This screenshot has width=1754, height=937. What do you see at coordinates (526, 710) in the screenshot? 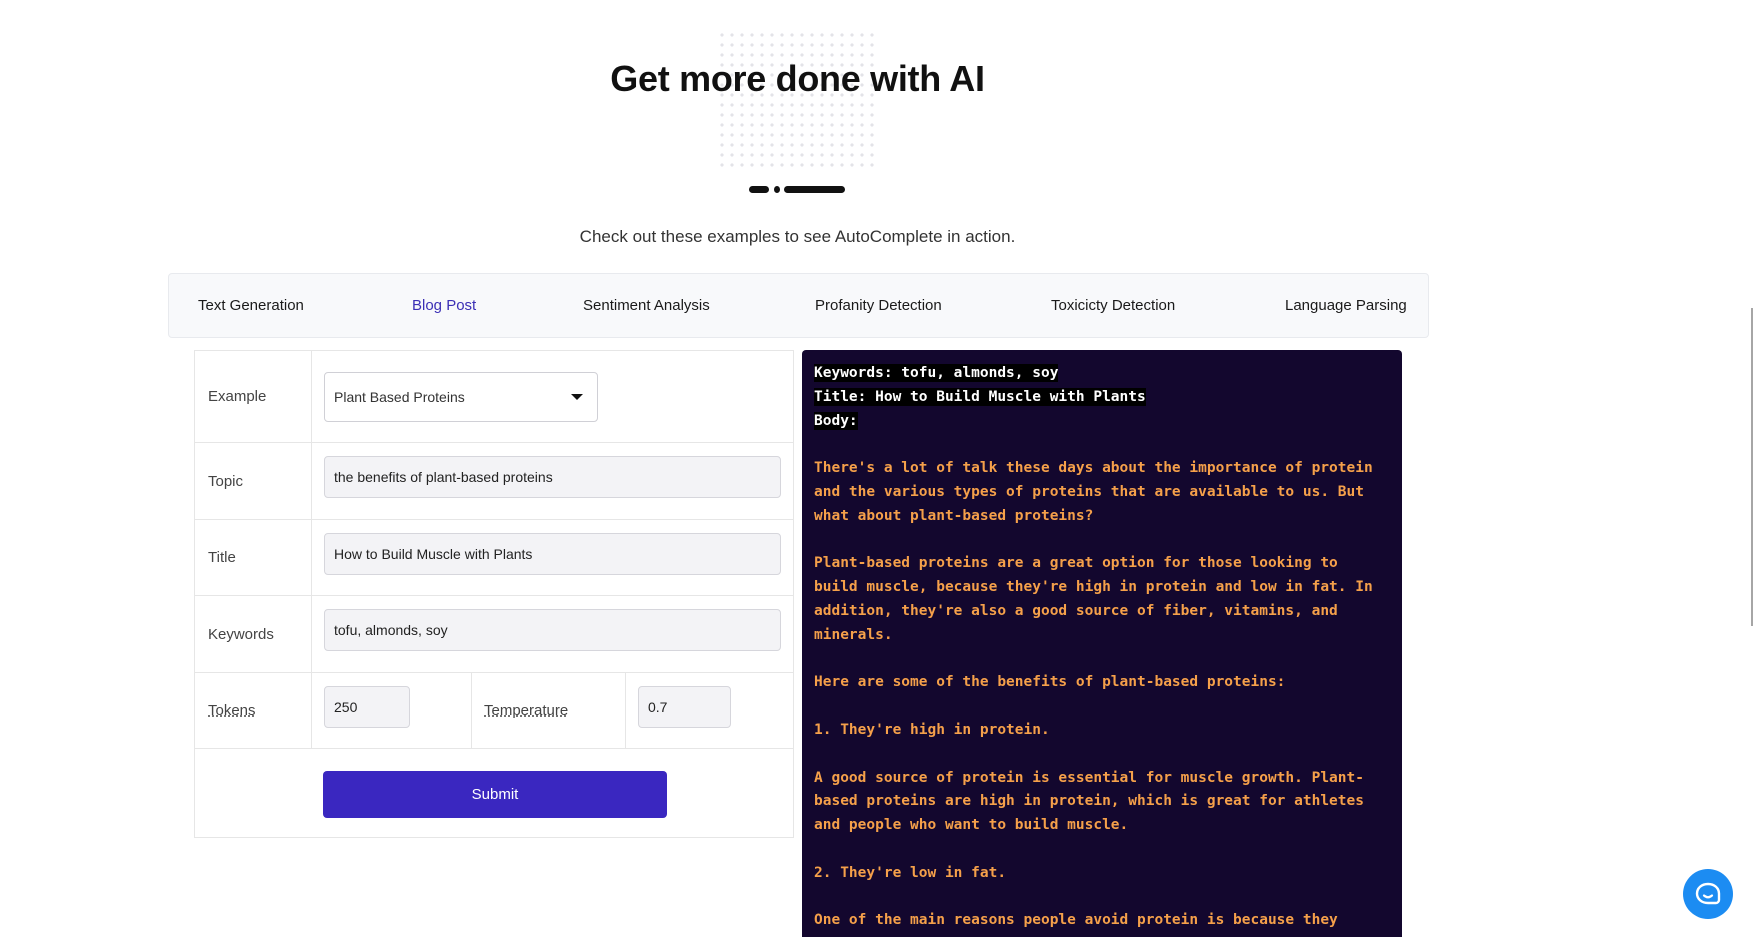
I see `temperature-label: Temperature` at bounding box center [526, 710].